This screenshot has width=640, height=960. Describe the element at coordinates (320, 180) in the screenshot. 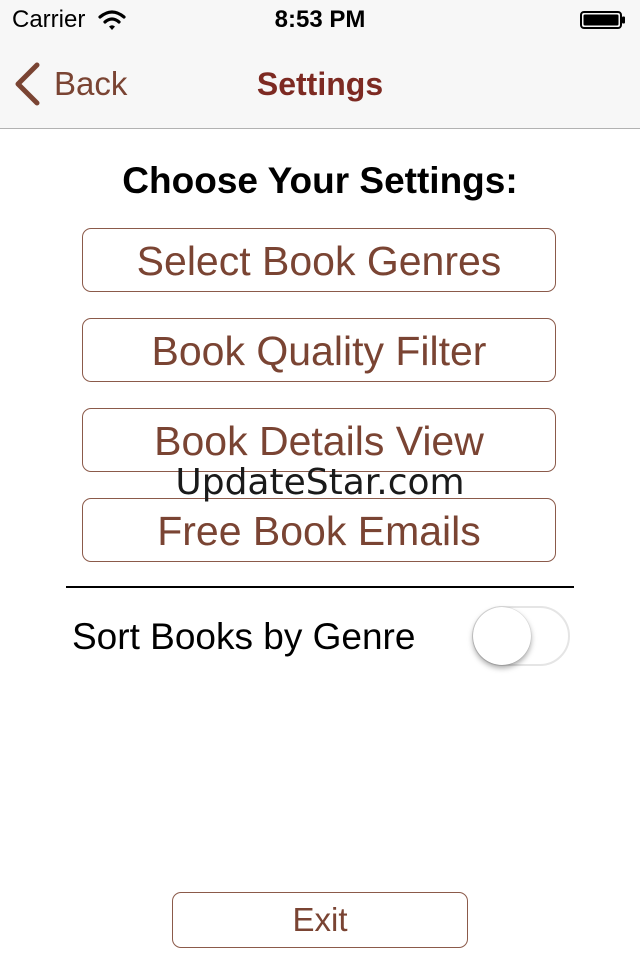

I see `settings-heading: Choose Your Settings:` at that location.